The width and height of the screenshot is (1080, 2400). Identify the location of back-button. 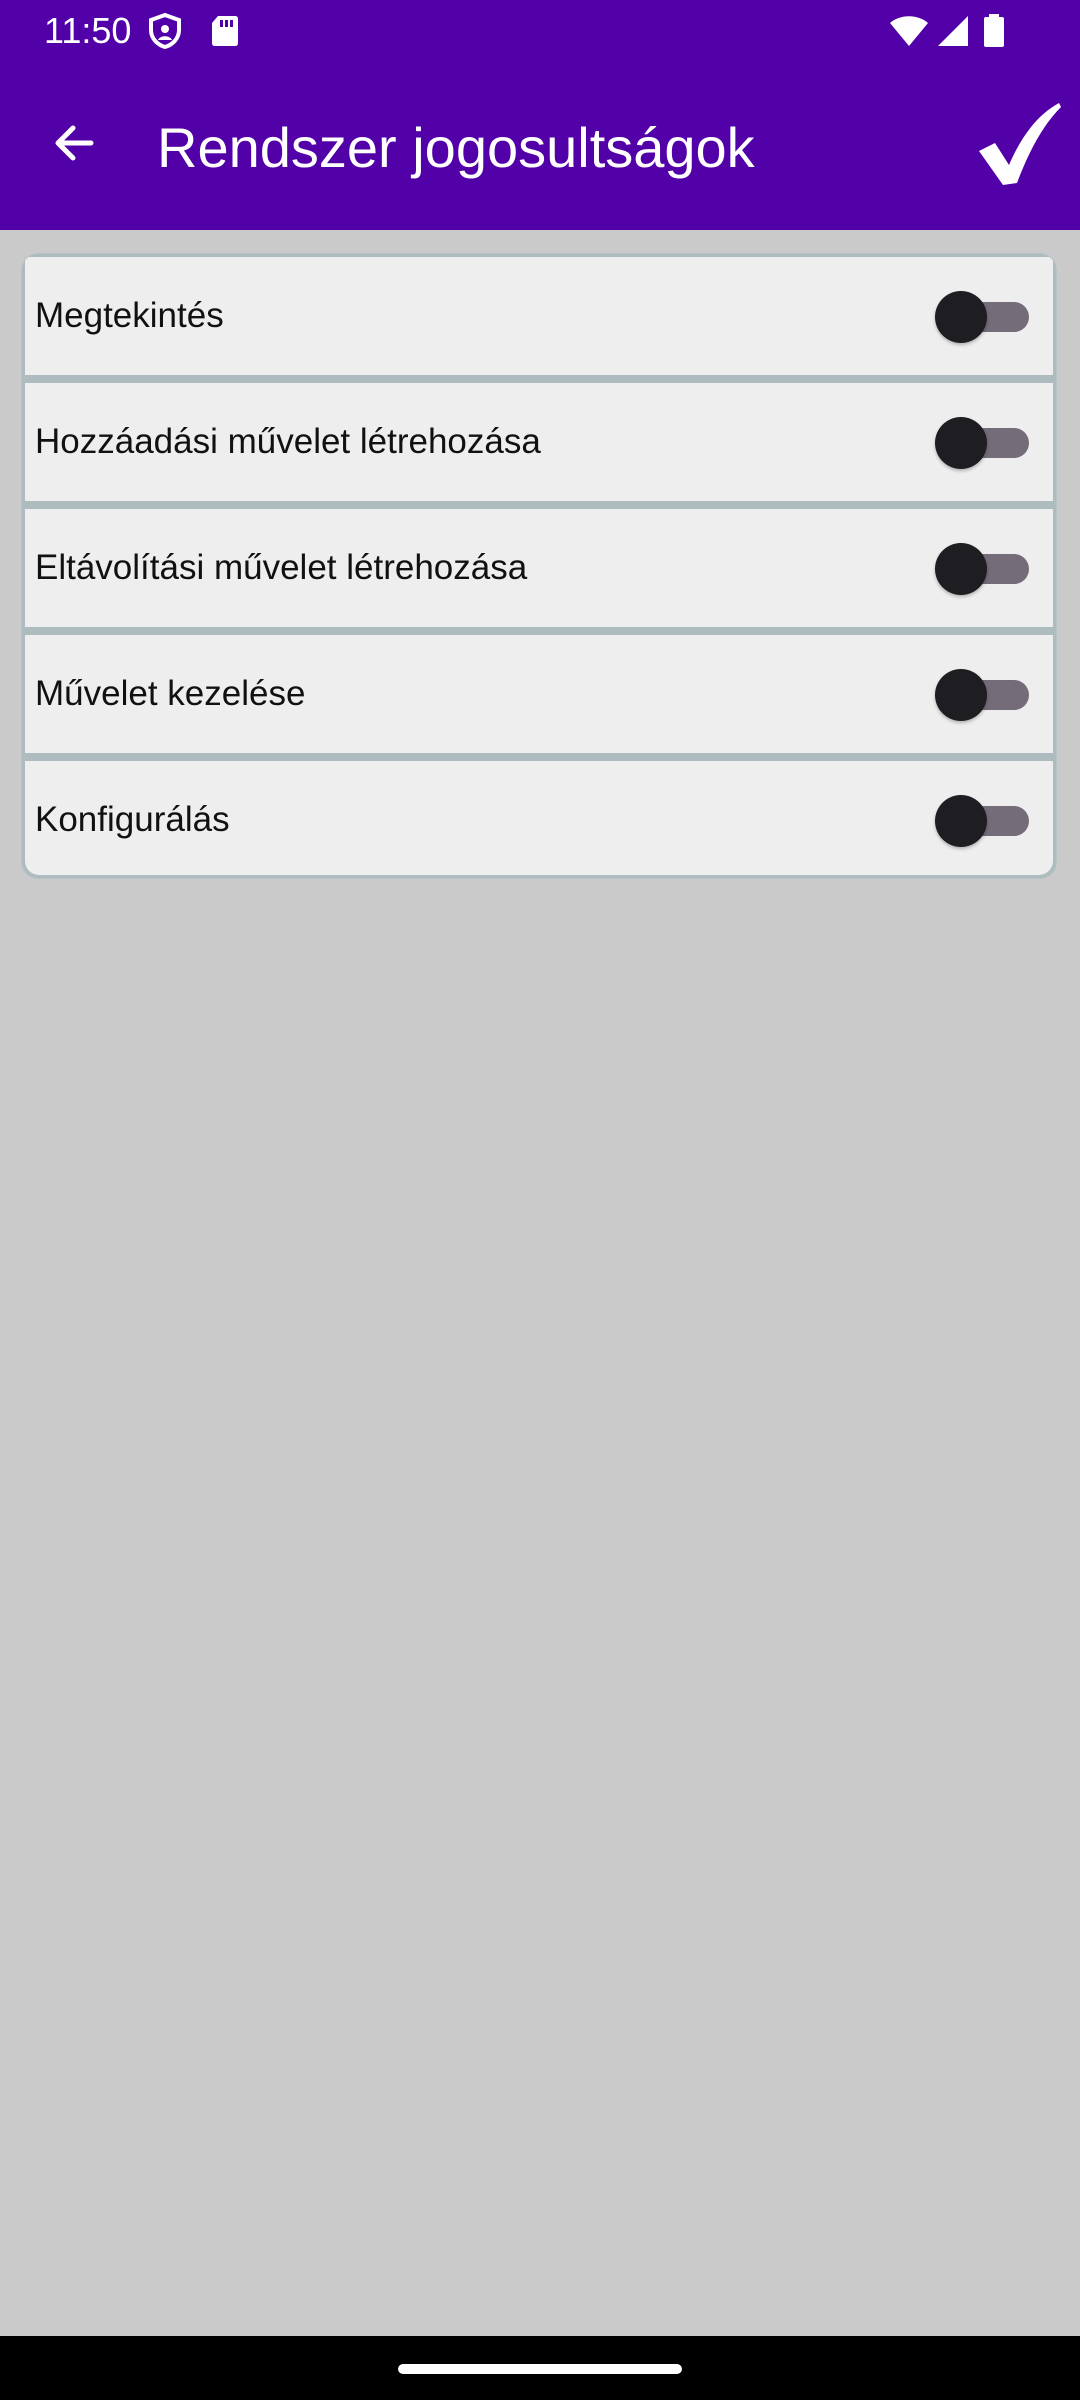
(73, 145).